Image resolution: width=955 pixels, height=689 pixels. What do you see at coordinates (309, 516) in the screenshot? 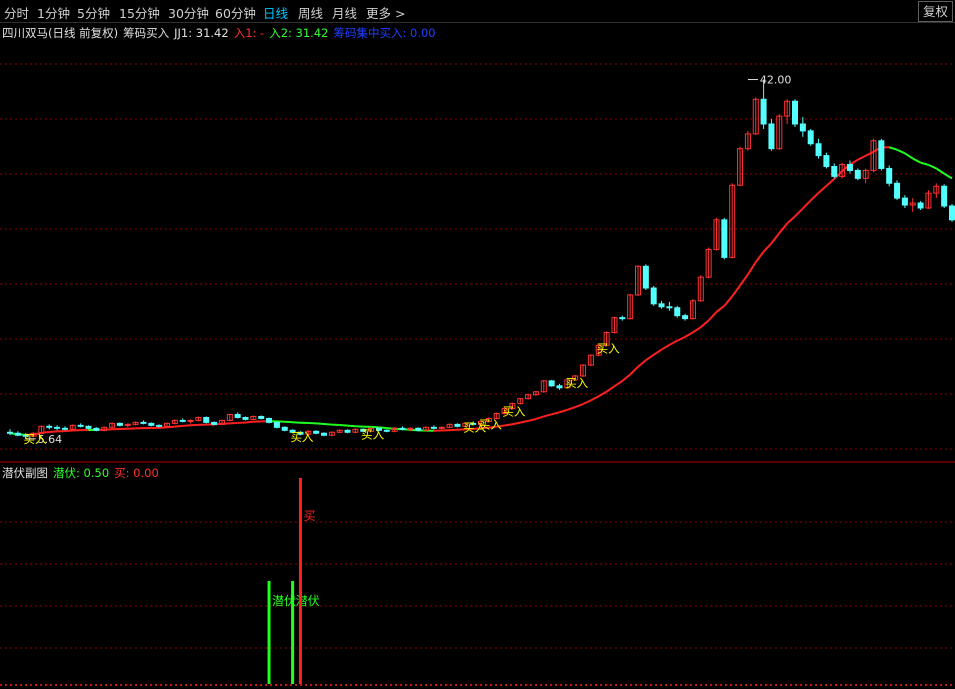
I see `sub-bar-label: 买` at bounding box center [309, 516].